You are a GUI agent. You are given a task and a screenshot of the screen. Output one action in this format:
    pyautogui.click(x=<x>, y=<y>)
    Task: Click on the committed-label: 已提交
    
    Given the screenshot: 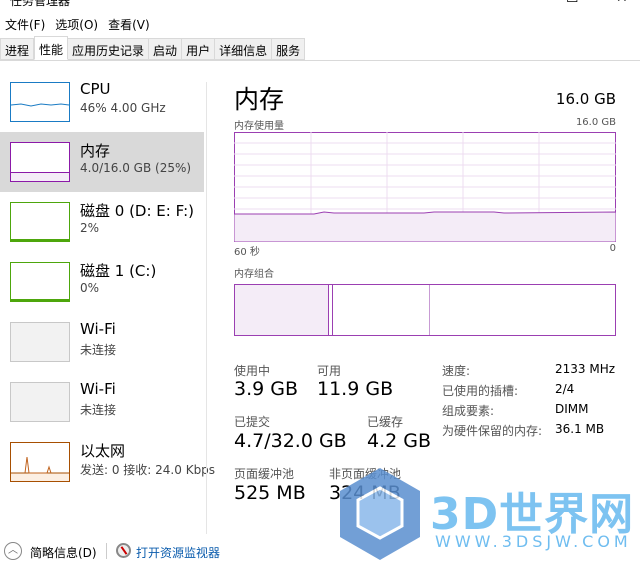 What is the action you would take?
    pyautogui.click(x=252, y=422)
    